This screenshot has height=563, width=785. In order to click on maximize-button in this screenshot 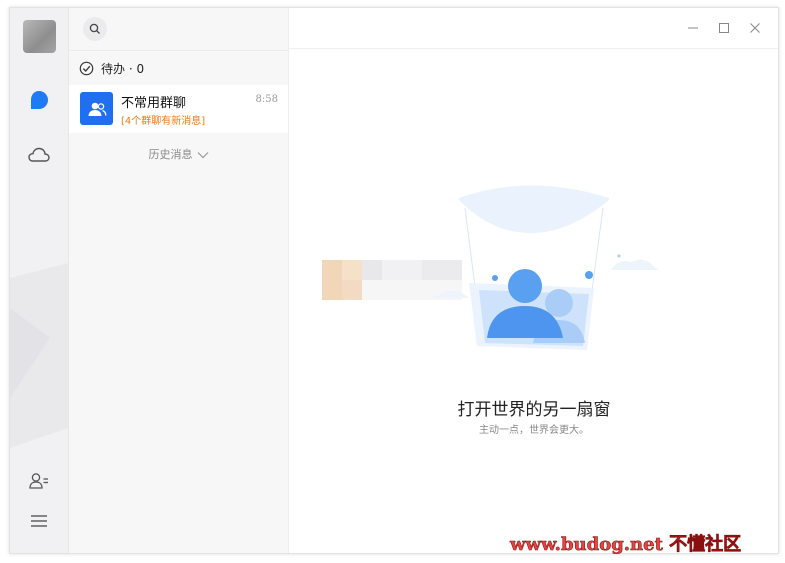, I will do `click(724, 28)`.